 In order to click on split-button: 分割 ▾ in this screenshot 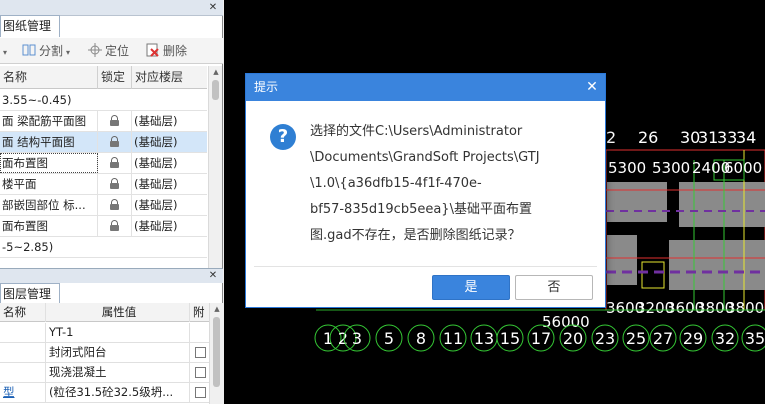, I will do `click(46, 51)`.